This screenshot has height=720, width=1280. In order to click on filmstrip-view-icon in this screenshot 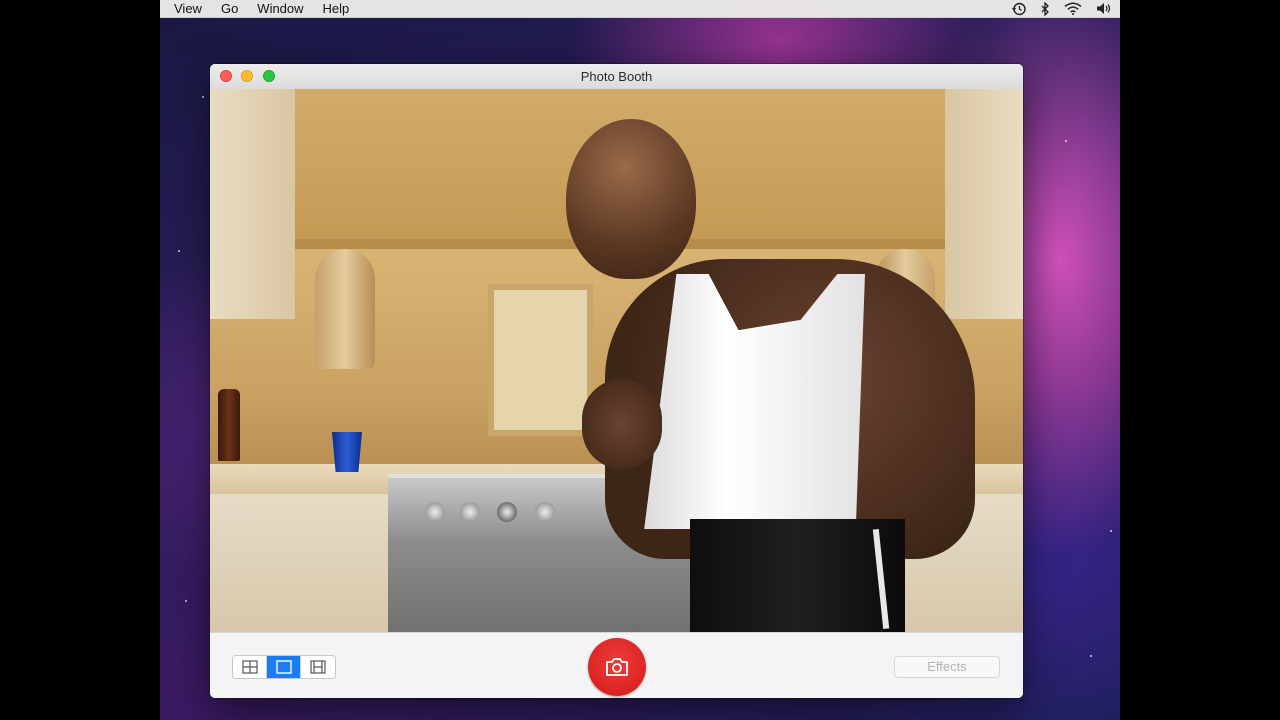, I will do `click(318, 667)`.